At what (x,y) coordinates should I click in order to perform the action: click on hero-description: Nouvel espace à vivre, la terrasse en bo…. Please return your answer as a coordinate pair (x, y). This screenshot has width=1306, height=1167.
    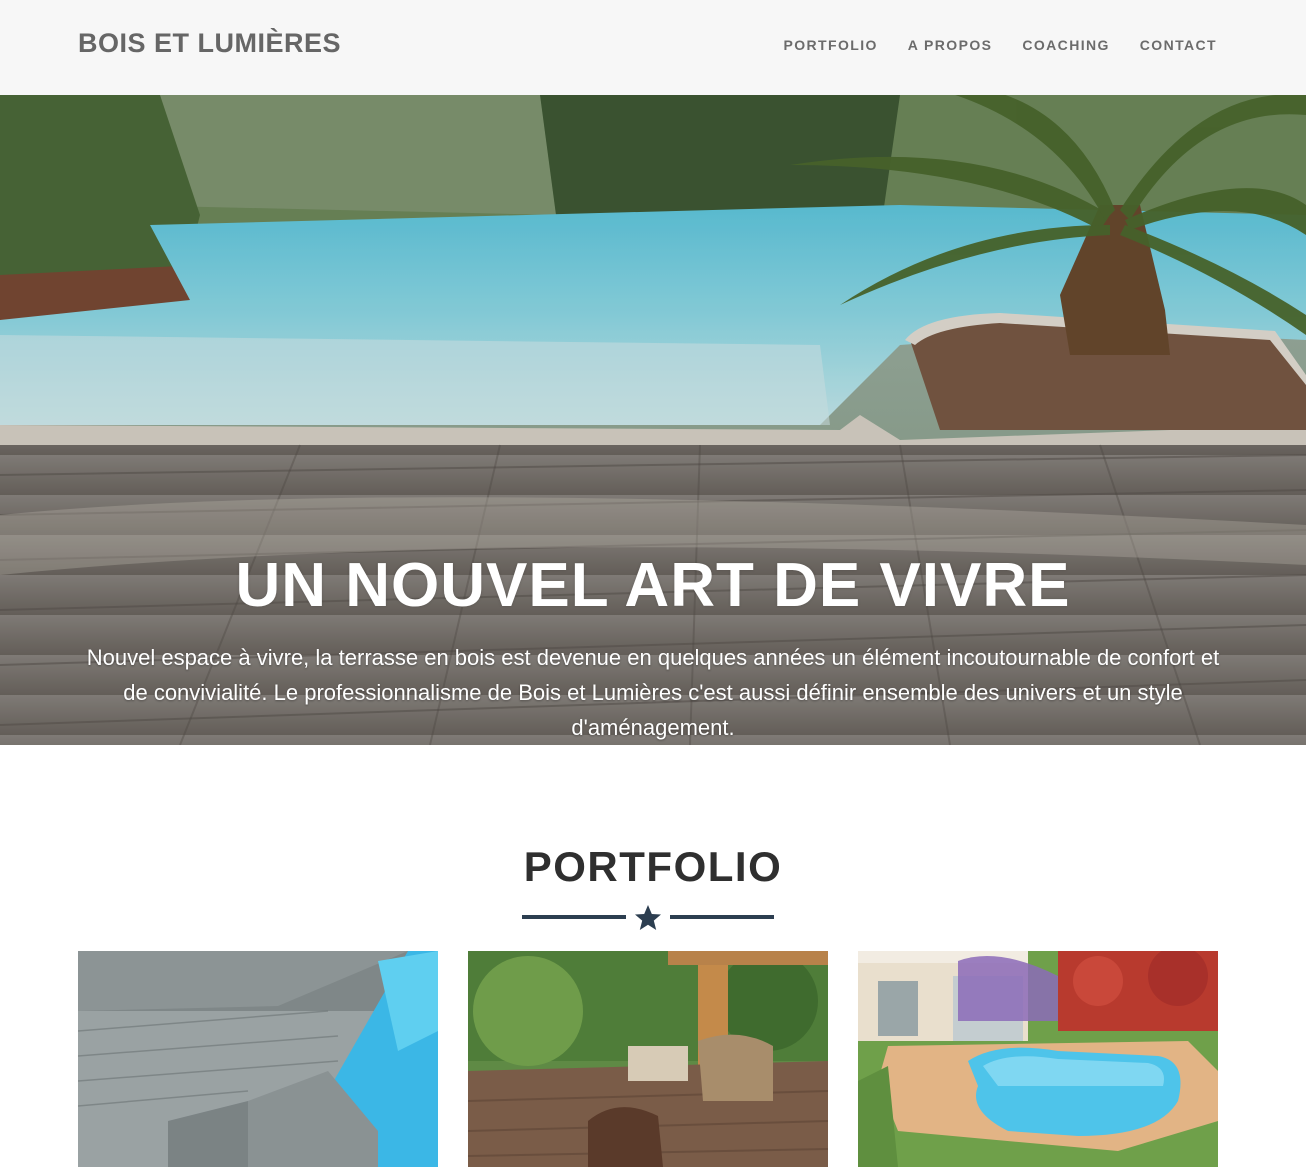
    Looking at the image, I should click on (653, 692).